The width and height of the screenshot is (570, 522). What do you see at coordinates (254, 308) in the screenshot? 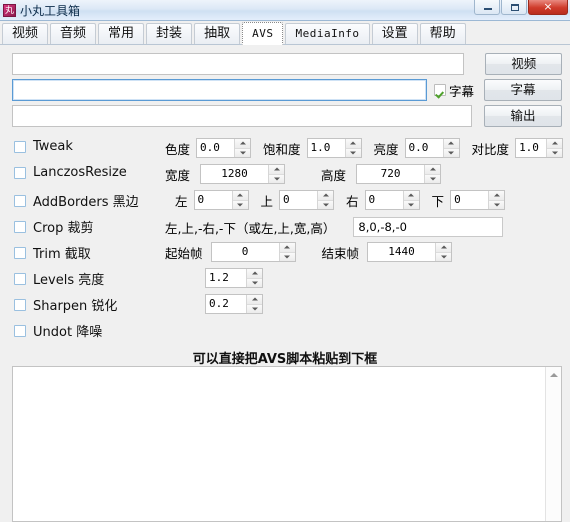
I see `sharpen-decrement-button` at bounding box center [254, 308].